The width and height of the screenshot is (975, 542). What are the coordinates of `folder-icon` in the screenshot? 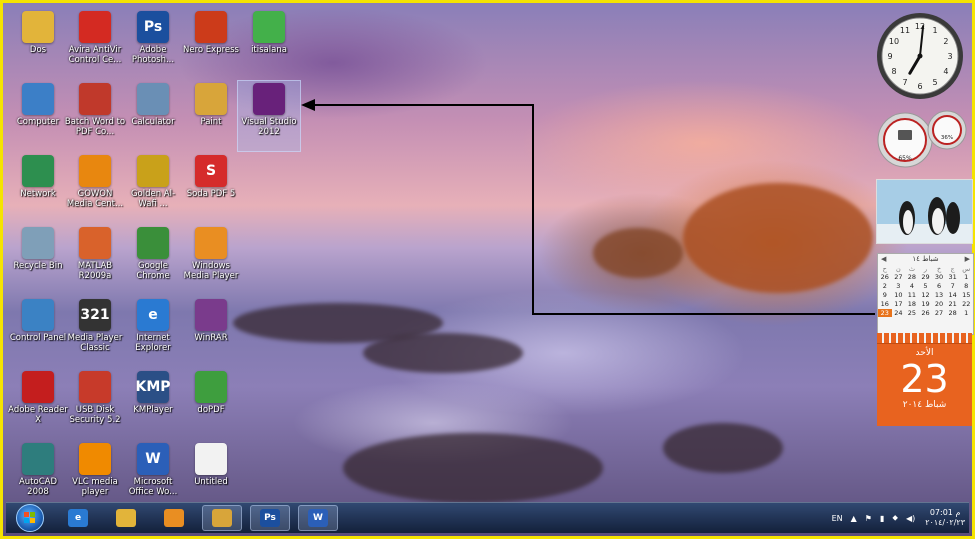 It's located at (126, 518).